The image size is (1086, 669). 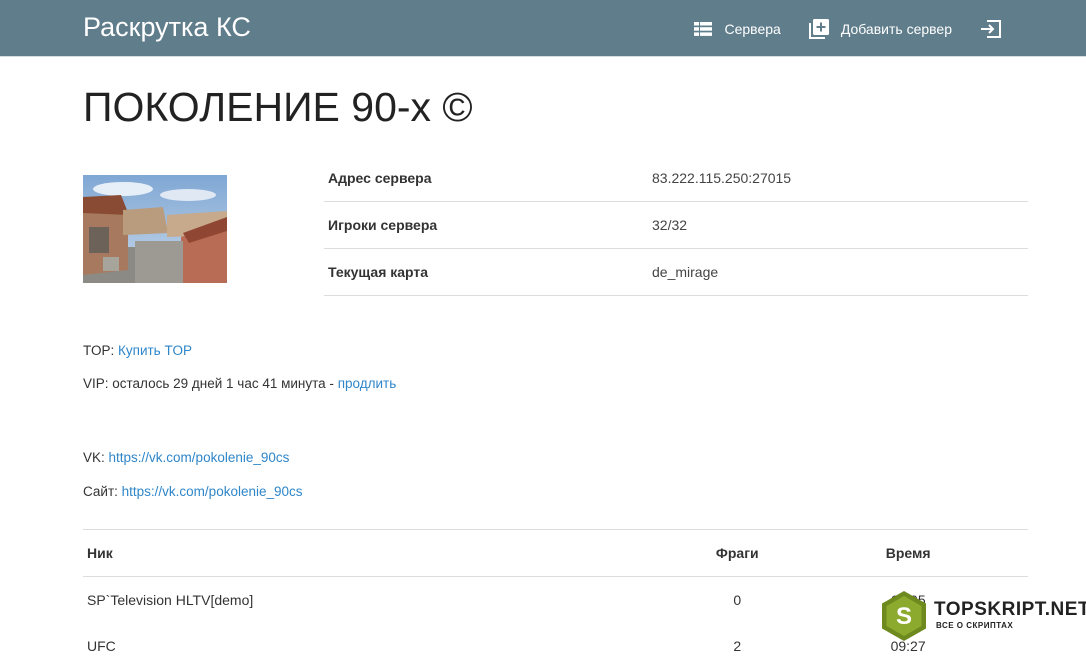 What do you see at coordinates (896, 28) in the screenshot?
I see `nav-add-server-label: Добавить сервер` at bounding box center [896, 28].